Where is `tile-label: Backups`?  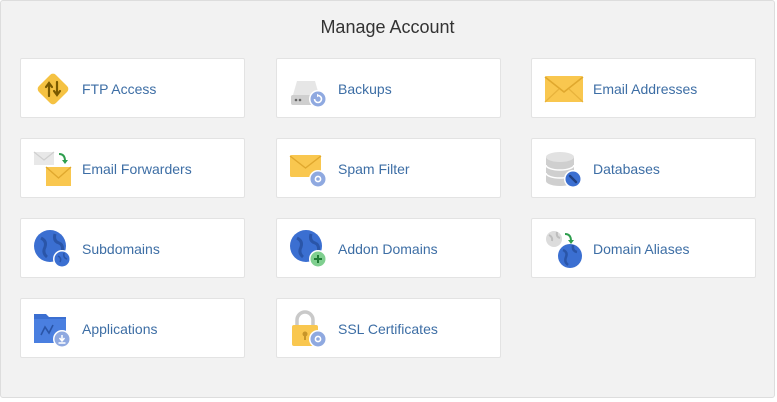
tile-label: Backups is located at coordinates (365, 89).